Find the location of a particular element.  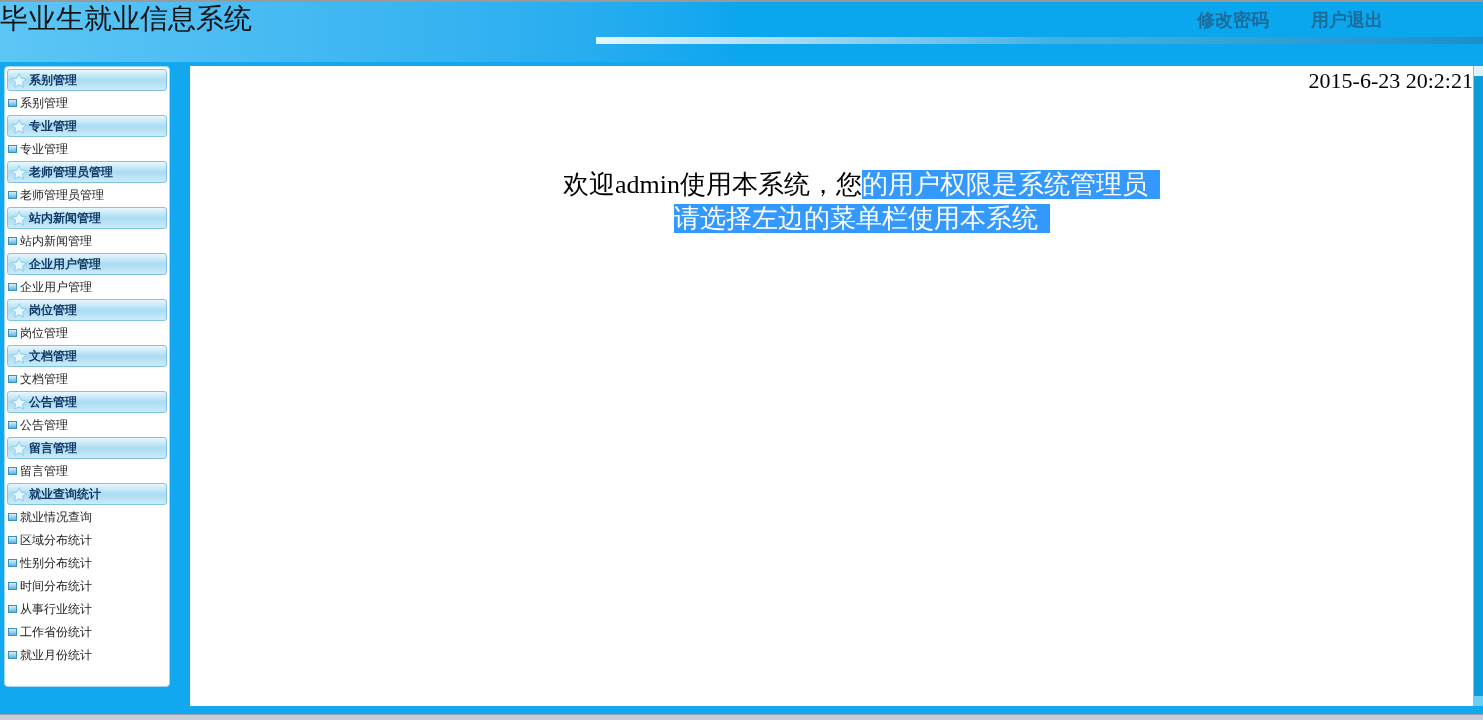

app-title: 毕业生就业信息系统 is located at coordinates (126, 19).